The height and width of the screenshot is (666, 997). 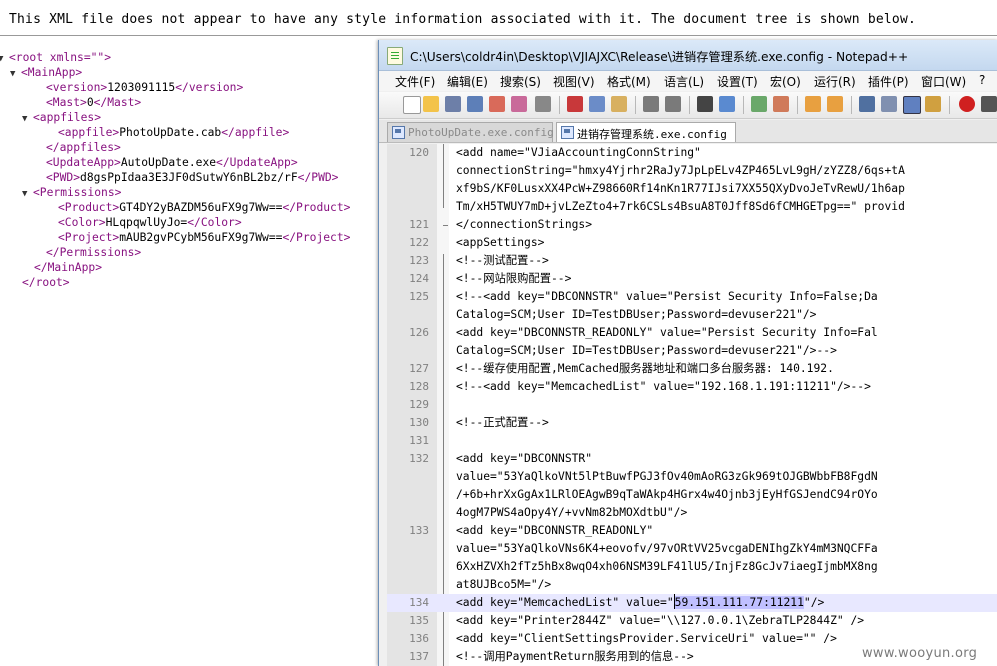 What do you see at coordinates (737, 81) in the screenshot?
I see `menu-settings: 设置(T)` at bounding box center [737, 81].